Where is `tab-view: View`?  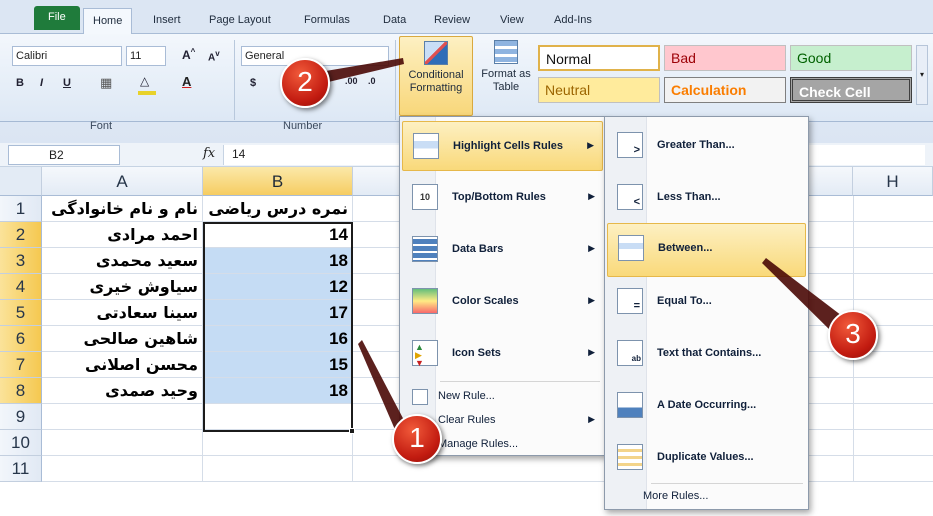 tab-view: View is located at coordinates (512, 21).